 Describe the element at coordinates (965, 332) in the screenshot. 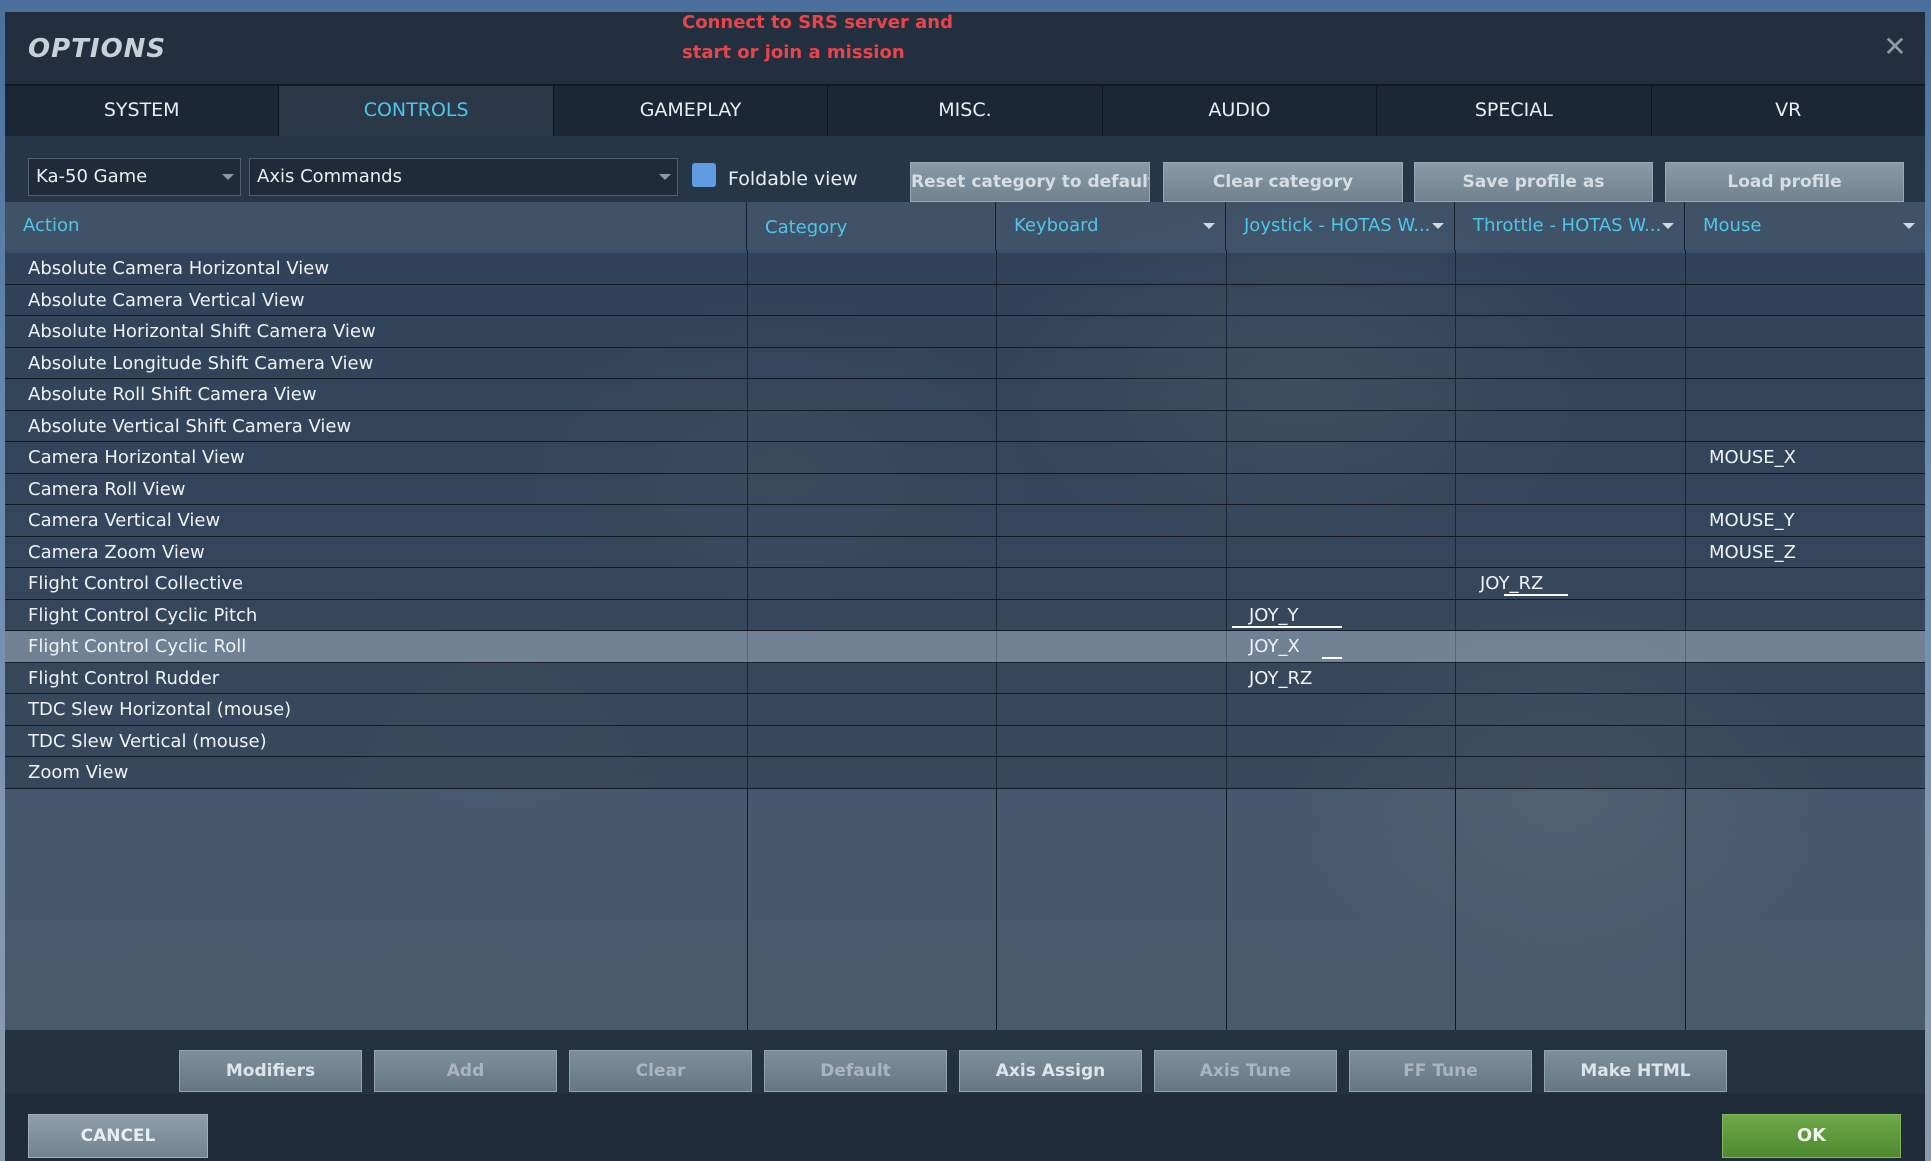

I see `table-row: Absolute Horizontal Shift Camera View` at that location.